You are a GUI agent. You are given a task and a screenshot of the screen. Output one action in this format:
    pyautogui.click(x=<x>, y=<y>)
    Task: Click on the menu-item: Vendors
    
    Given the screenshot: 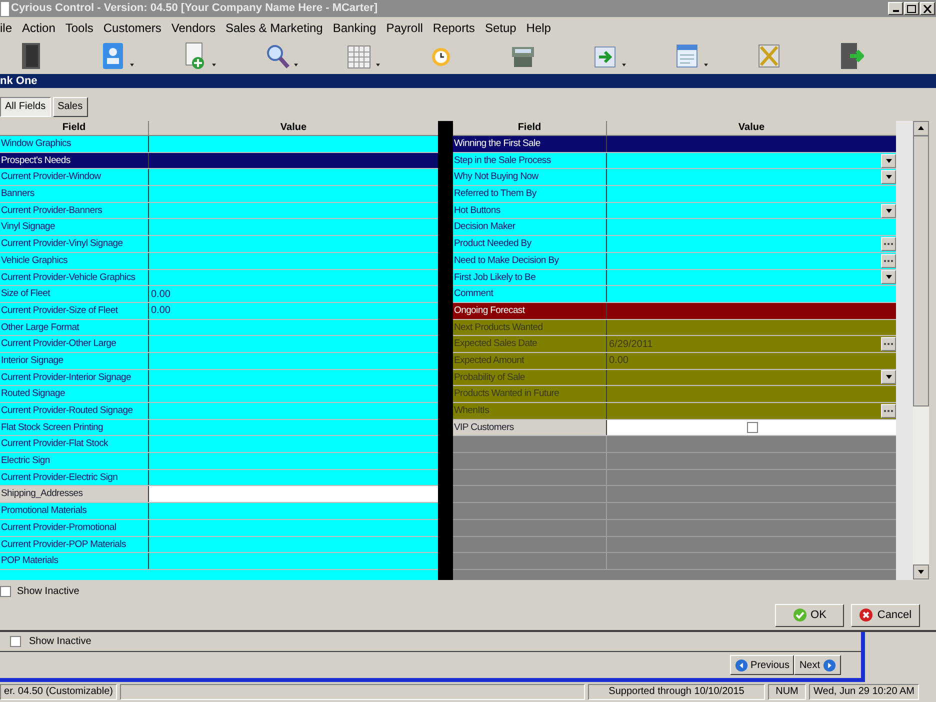 What is the action you would take?
    pyautogui.click(x=193, y=28)
    